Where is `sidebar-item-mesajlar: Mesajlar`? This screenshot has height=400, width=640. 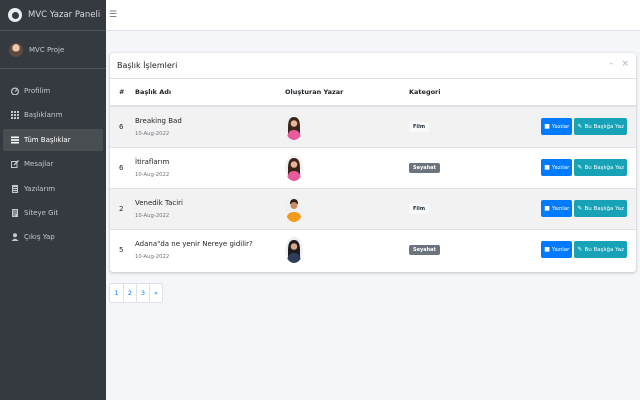 sidebar-item-mesajlar: Mesajlar is located at coordinates (53, 164).